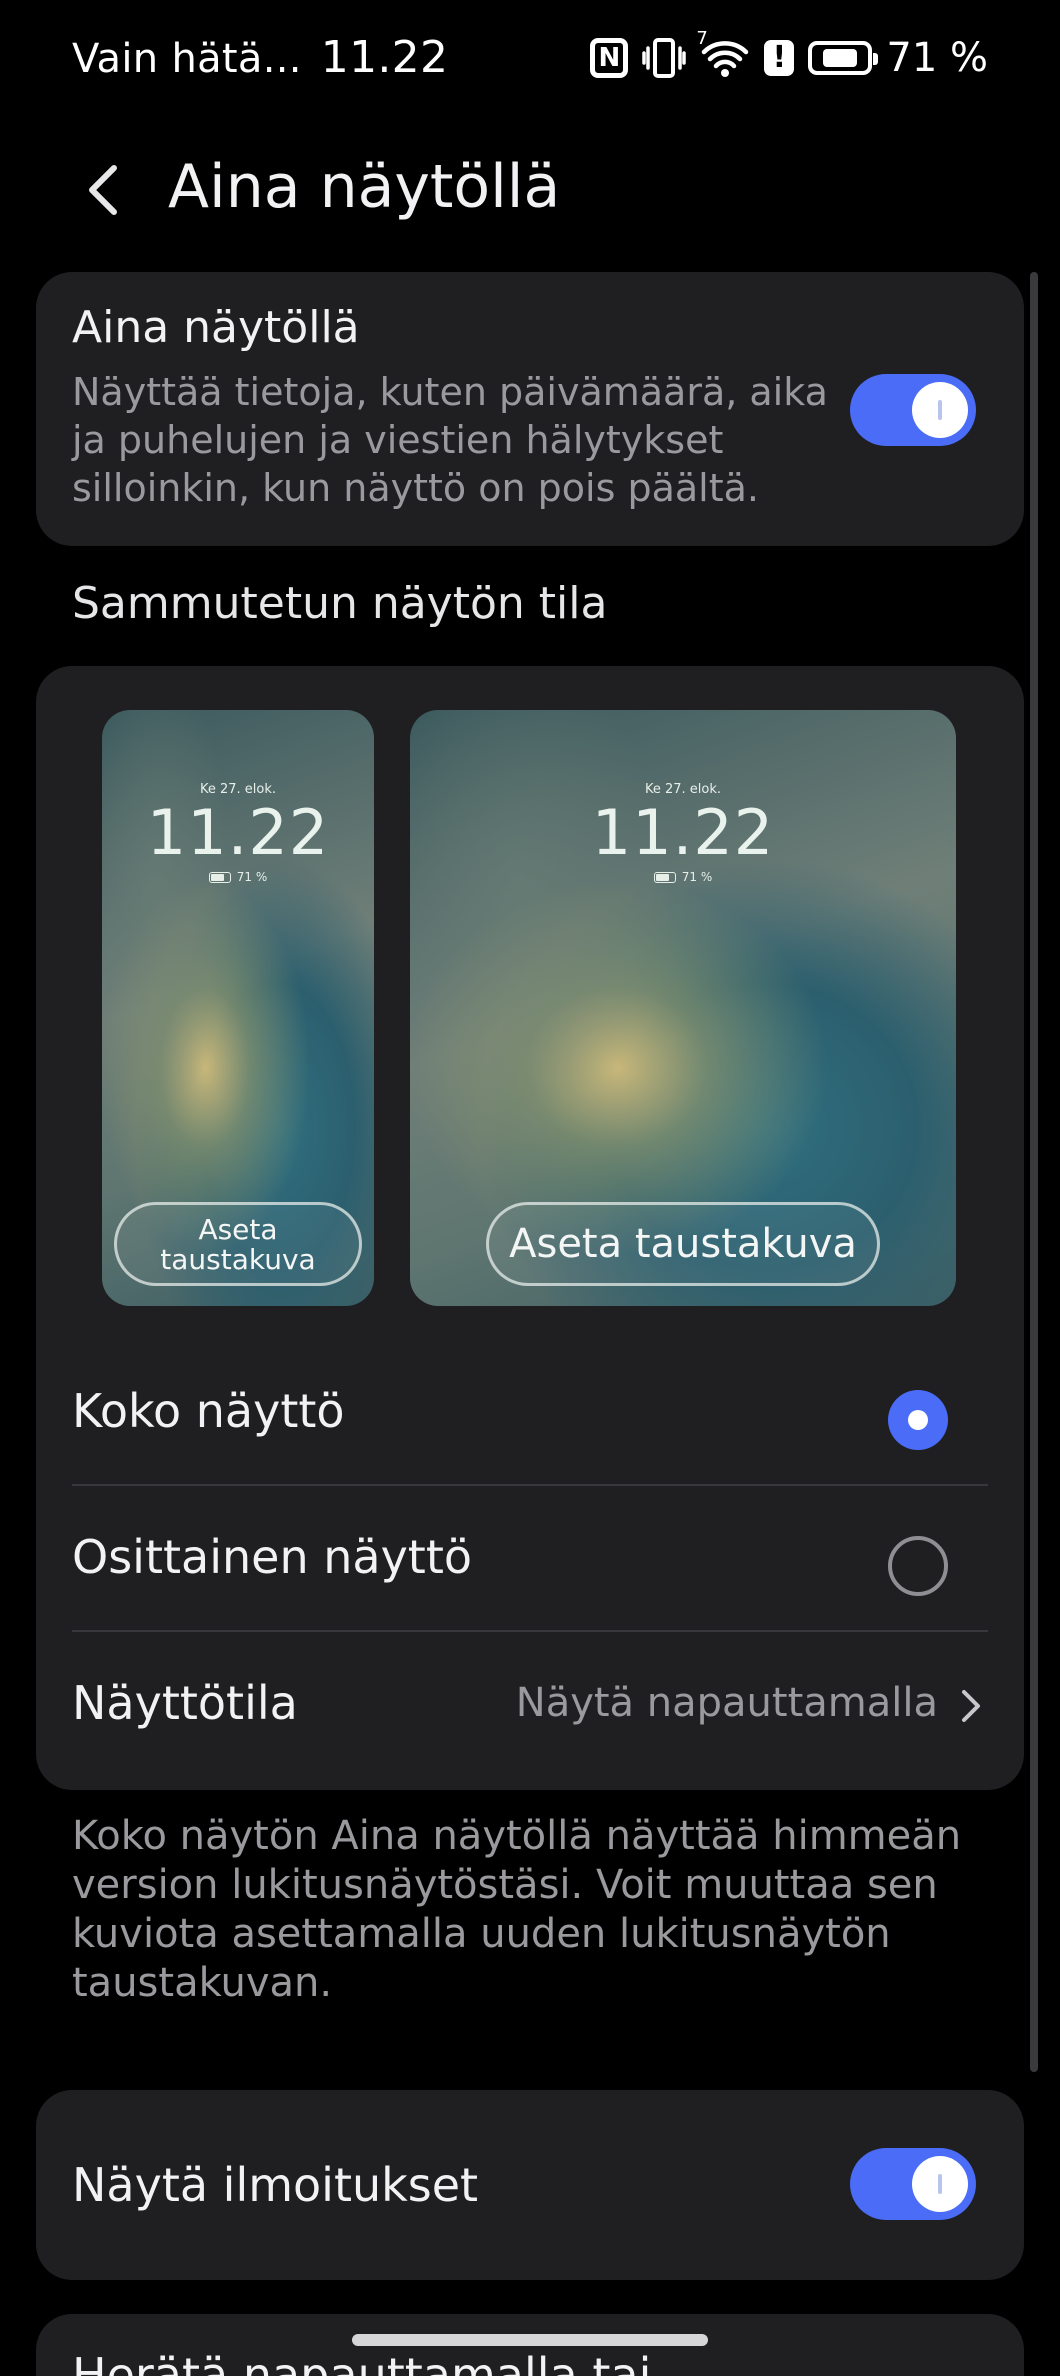 This screenshot has width=1060, height=2376. I want to click on aod-toggle, so click(913, 410).